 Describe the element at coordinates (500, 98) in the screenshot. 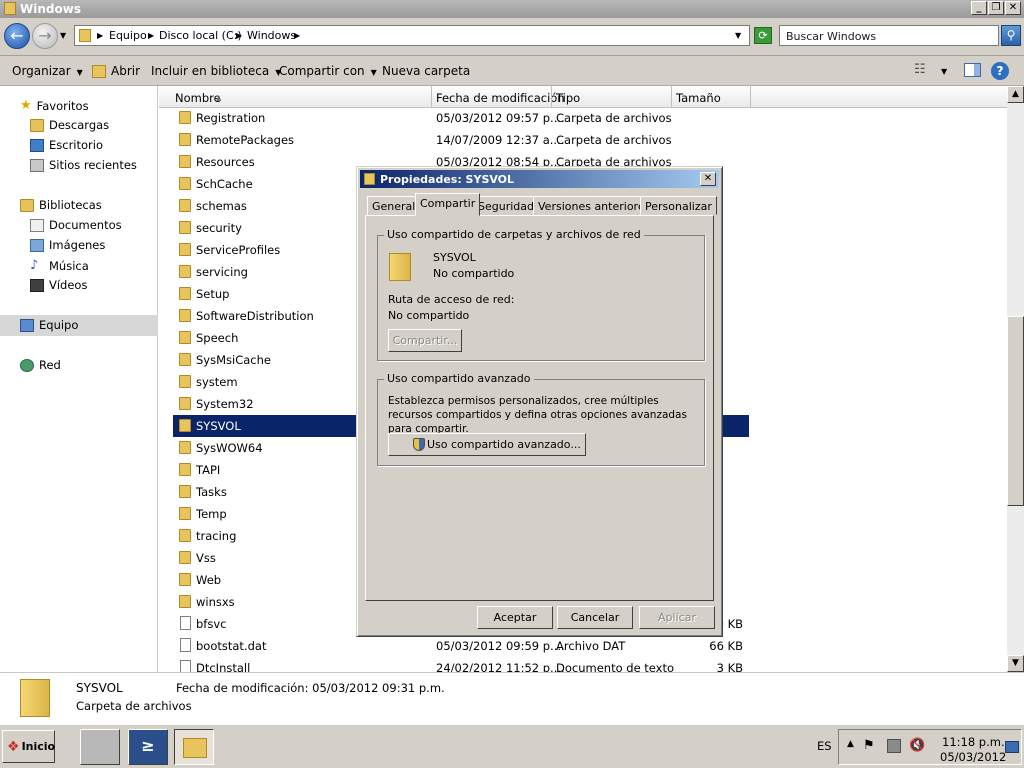

I see `column-date: Fecha de modificación` at that location.